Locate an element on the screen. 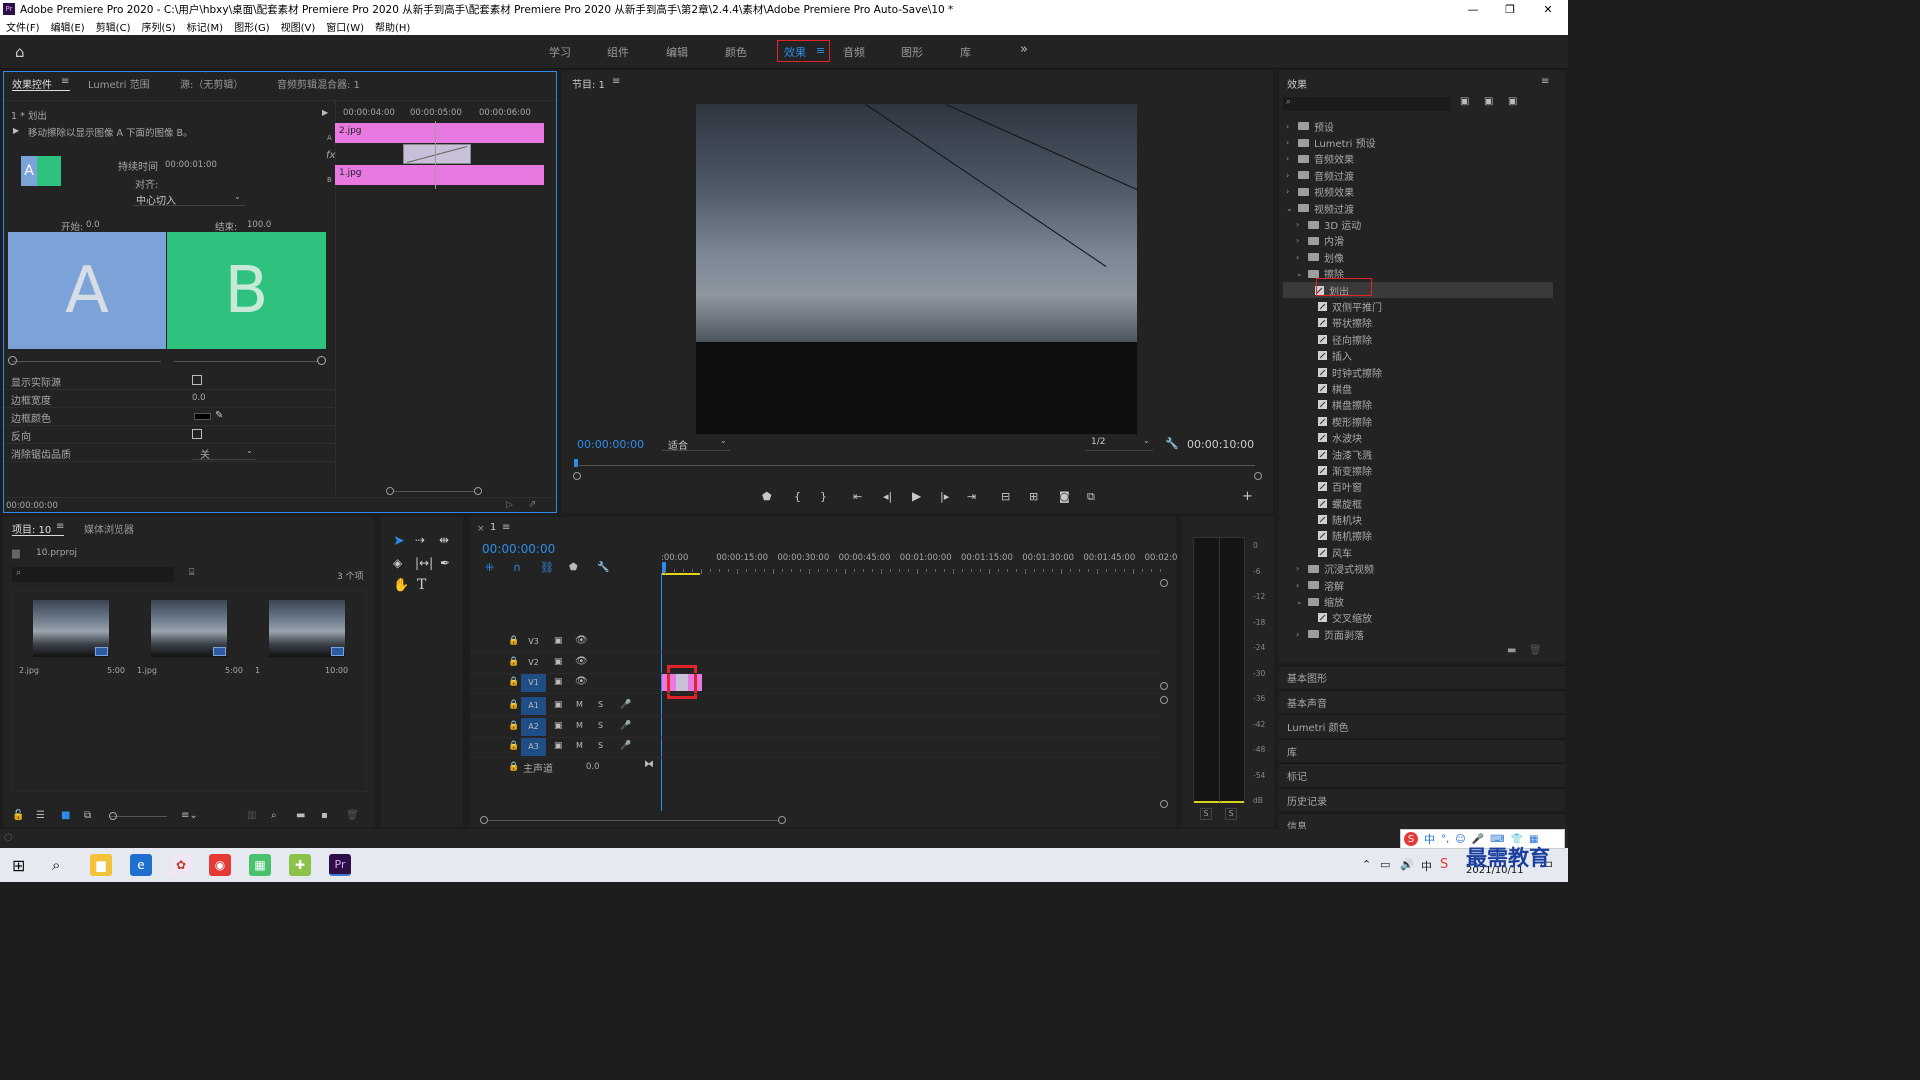  menu-item: 文件(F) is located at coordinates (23, 26).